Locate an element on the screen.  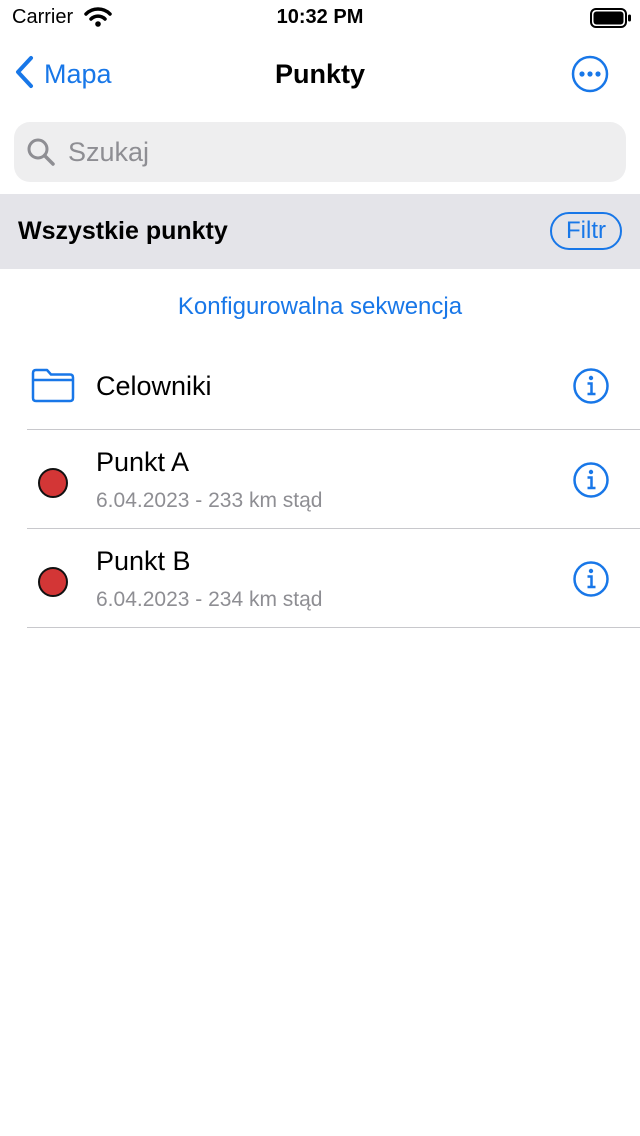
search-icon is located at coordinates (41, 152).